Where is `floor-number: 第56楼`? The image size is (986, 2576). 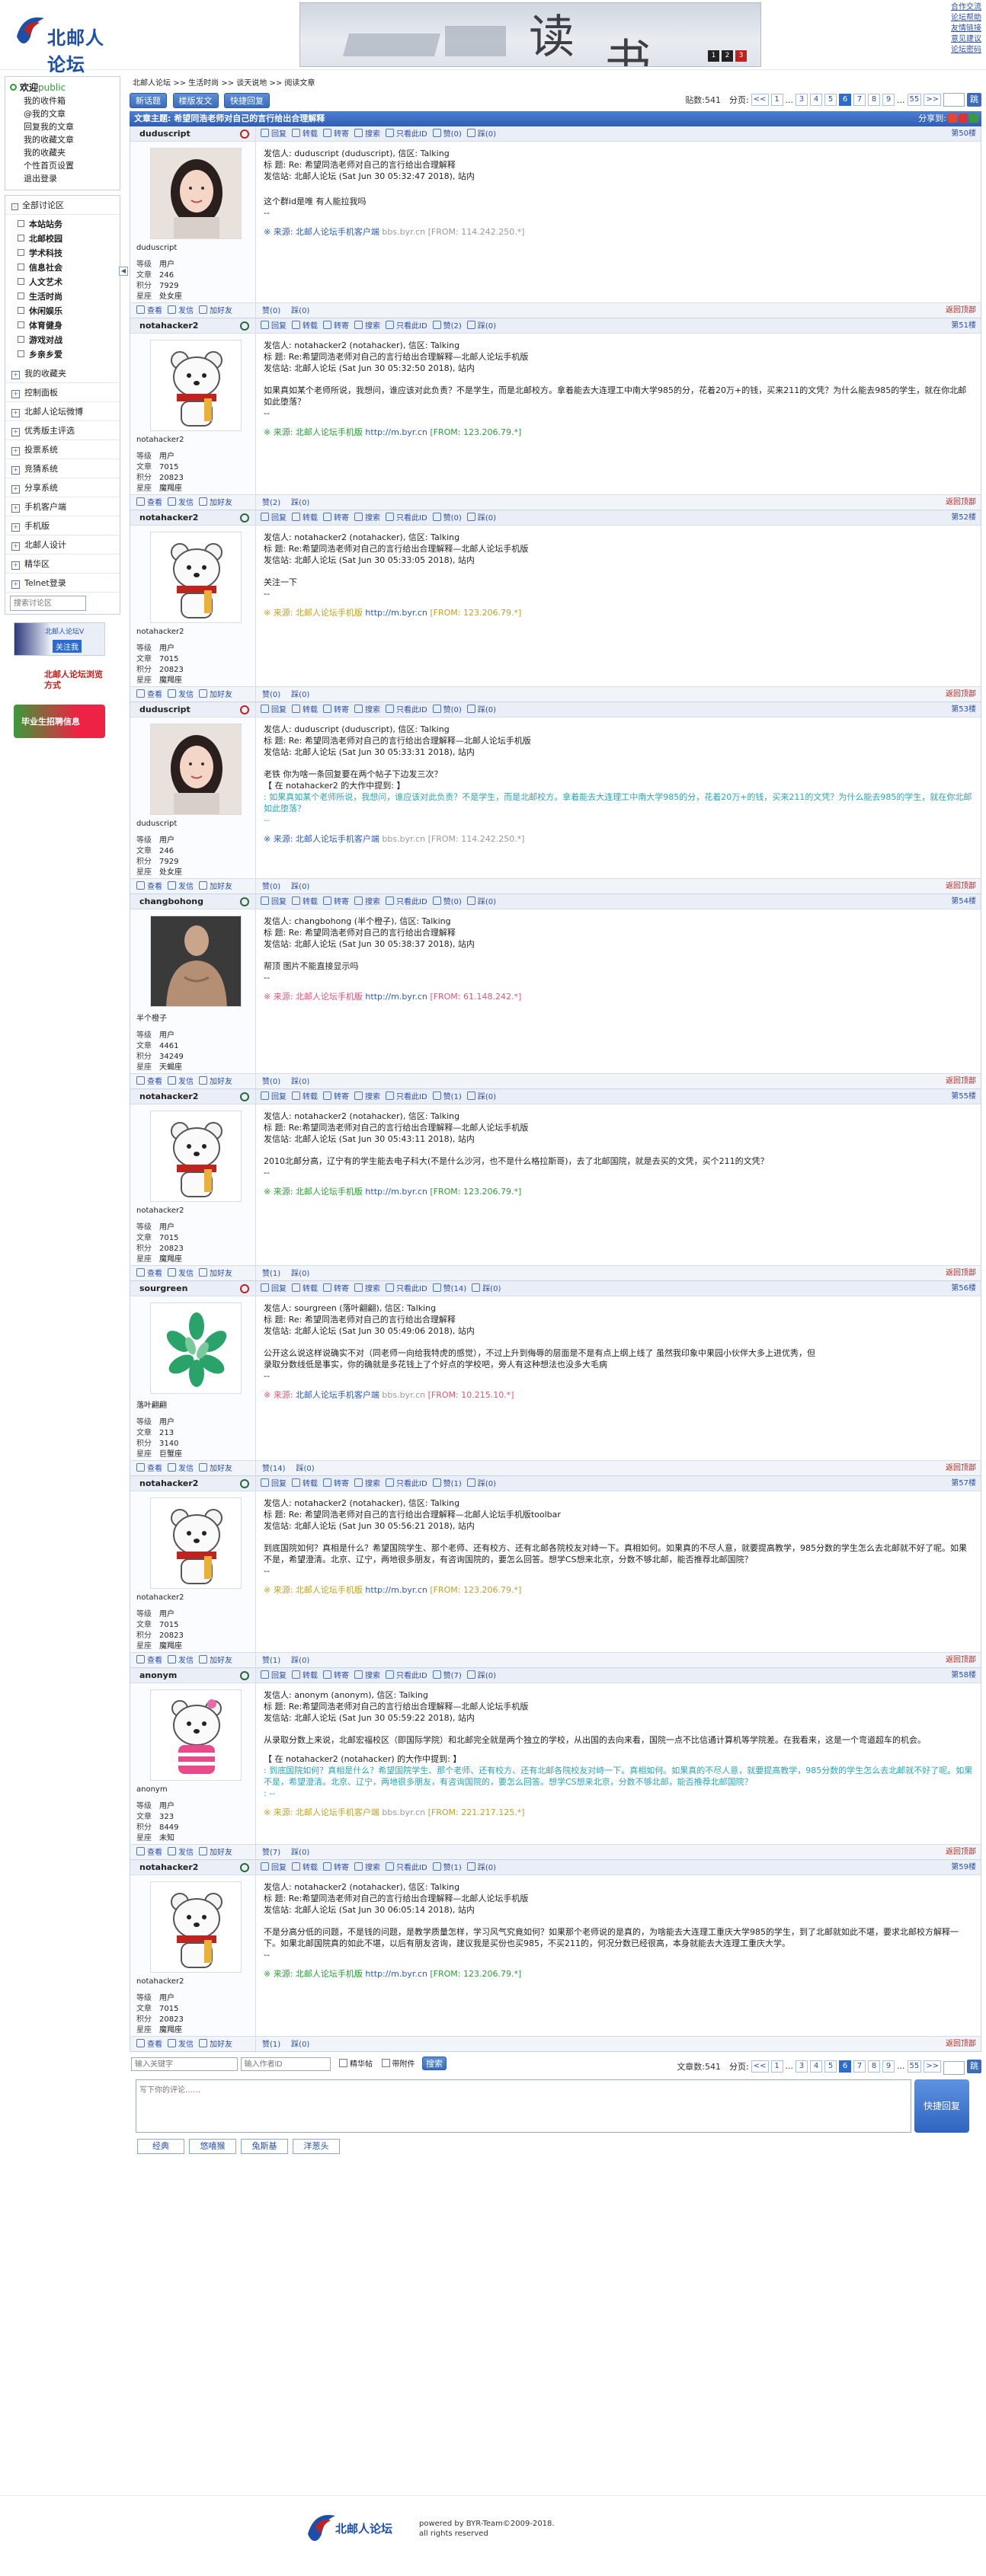 floor-number: 第56楼 is located at coordinates (964, 1289).